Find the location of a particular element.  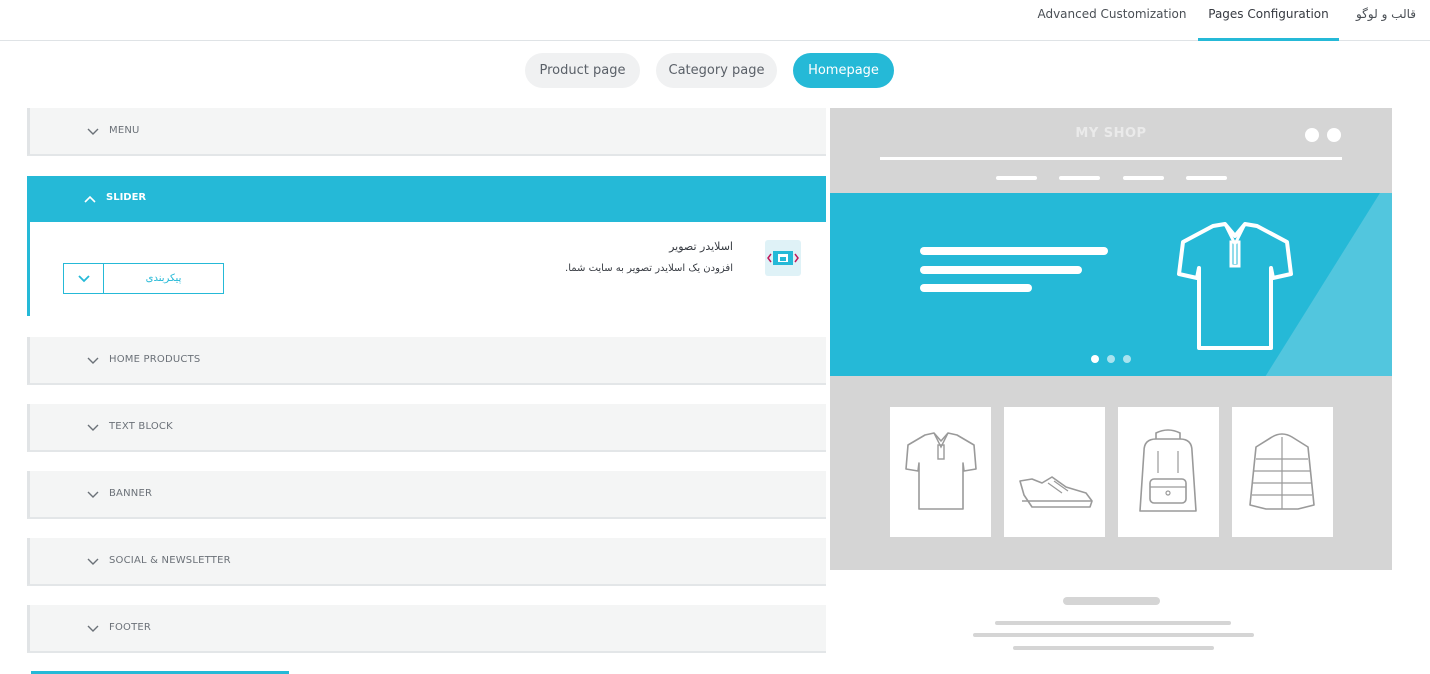

tab-advanced-customization: Advanced Customization is located at coordinates (1112, 20).